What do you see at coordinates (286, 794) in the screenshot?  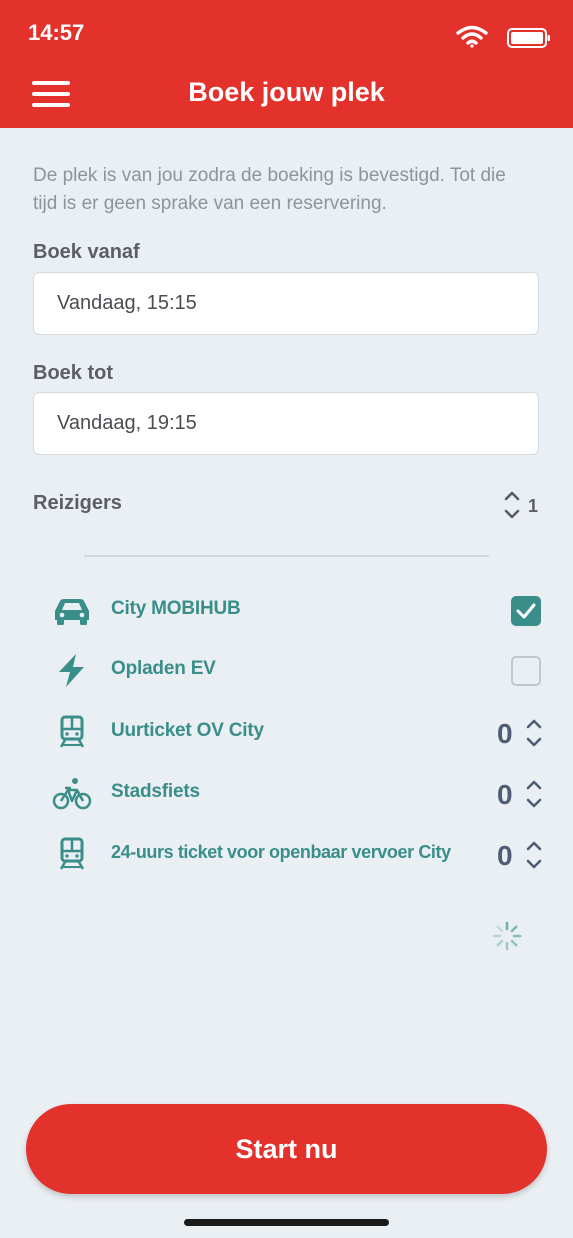 I see `option-row-stadsfiets: Stadsfiets 0` at bounding box center [286, 794].